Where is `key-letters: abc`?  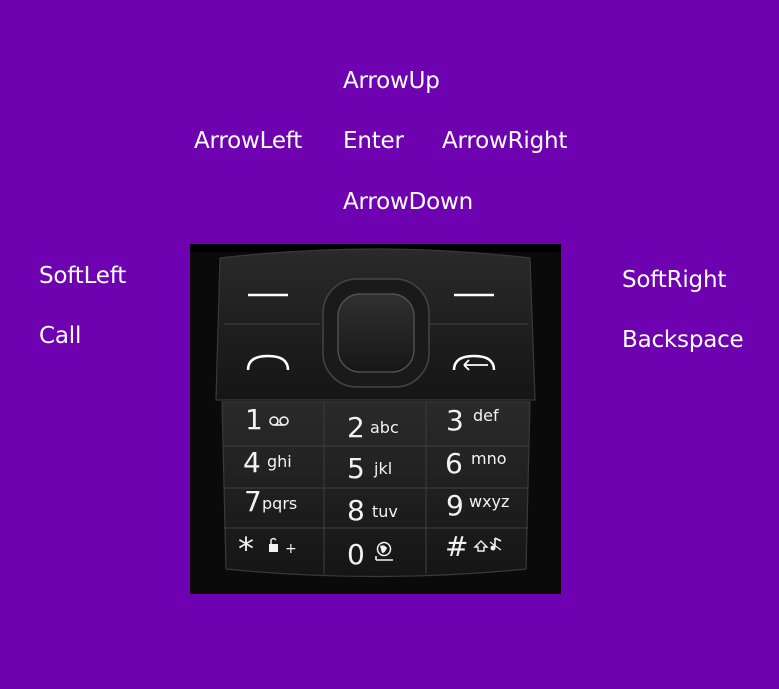
key-letters: abc is located at coordinates (384, 427).